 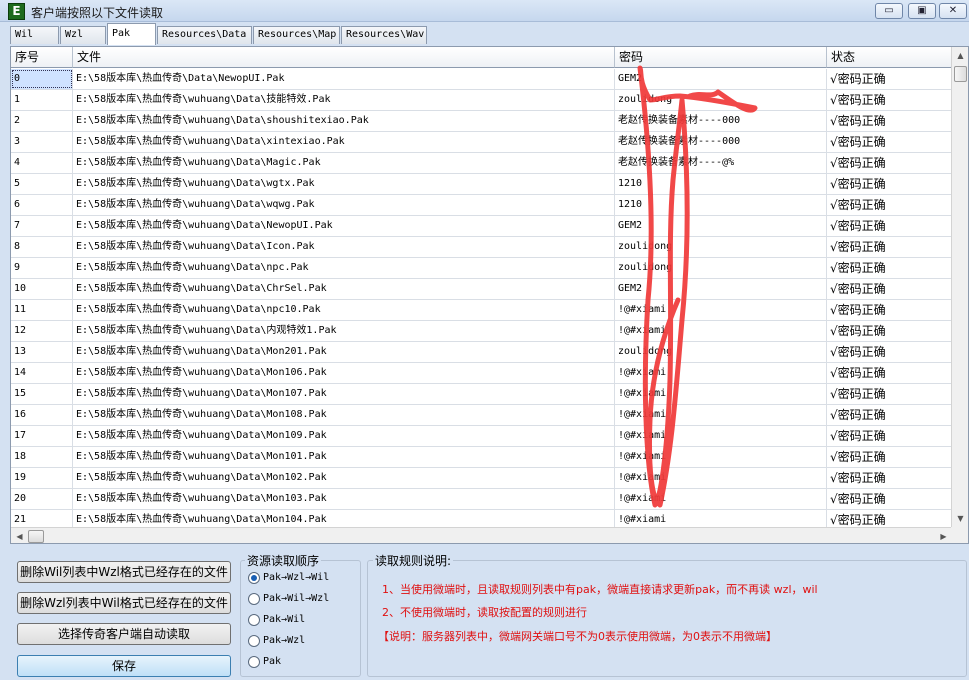 I want to click on cell-index: 0, so click(x=42, y=79).